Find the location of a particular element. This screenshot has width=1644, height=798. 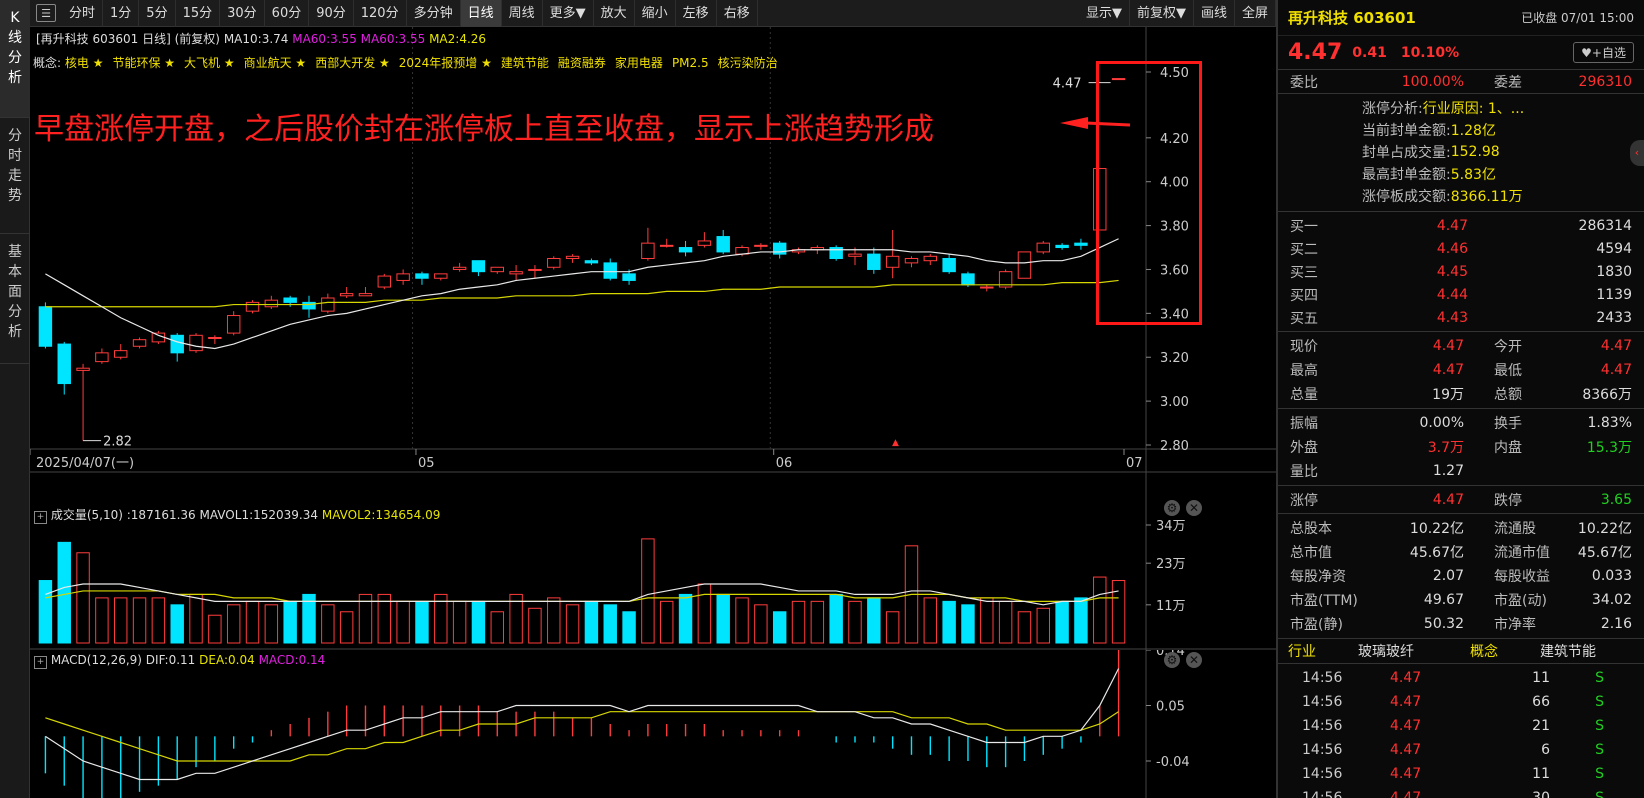

date-tick-label: 07 is located at coordinates (1134, 463).